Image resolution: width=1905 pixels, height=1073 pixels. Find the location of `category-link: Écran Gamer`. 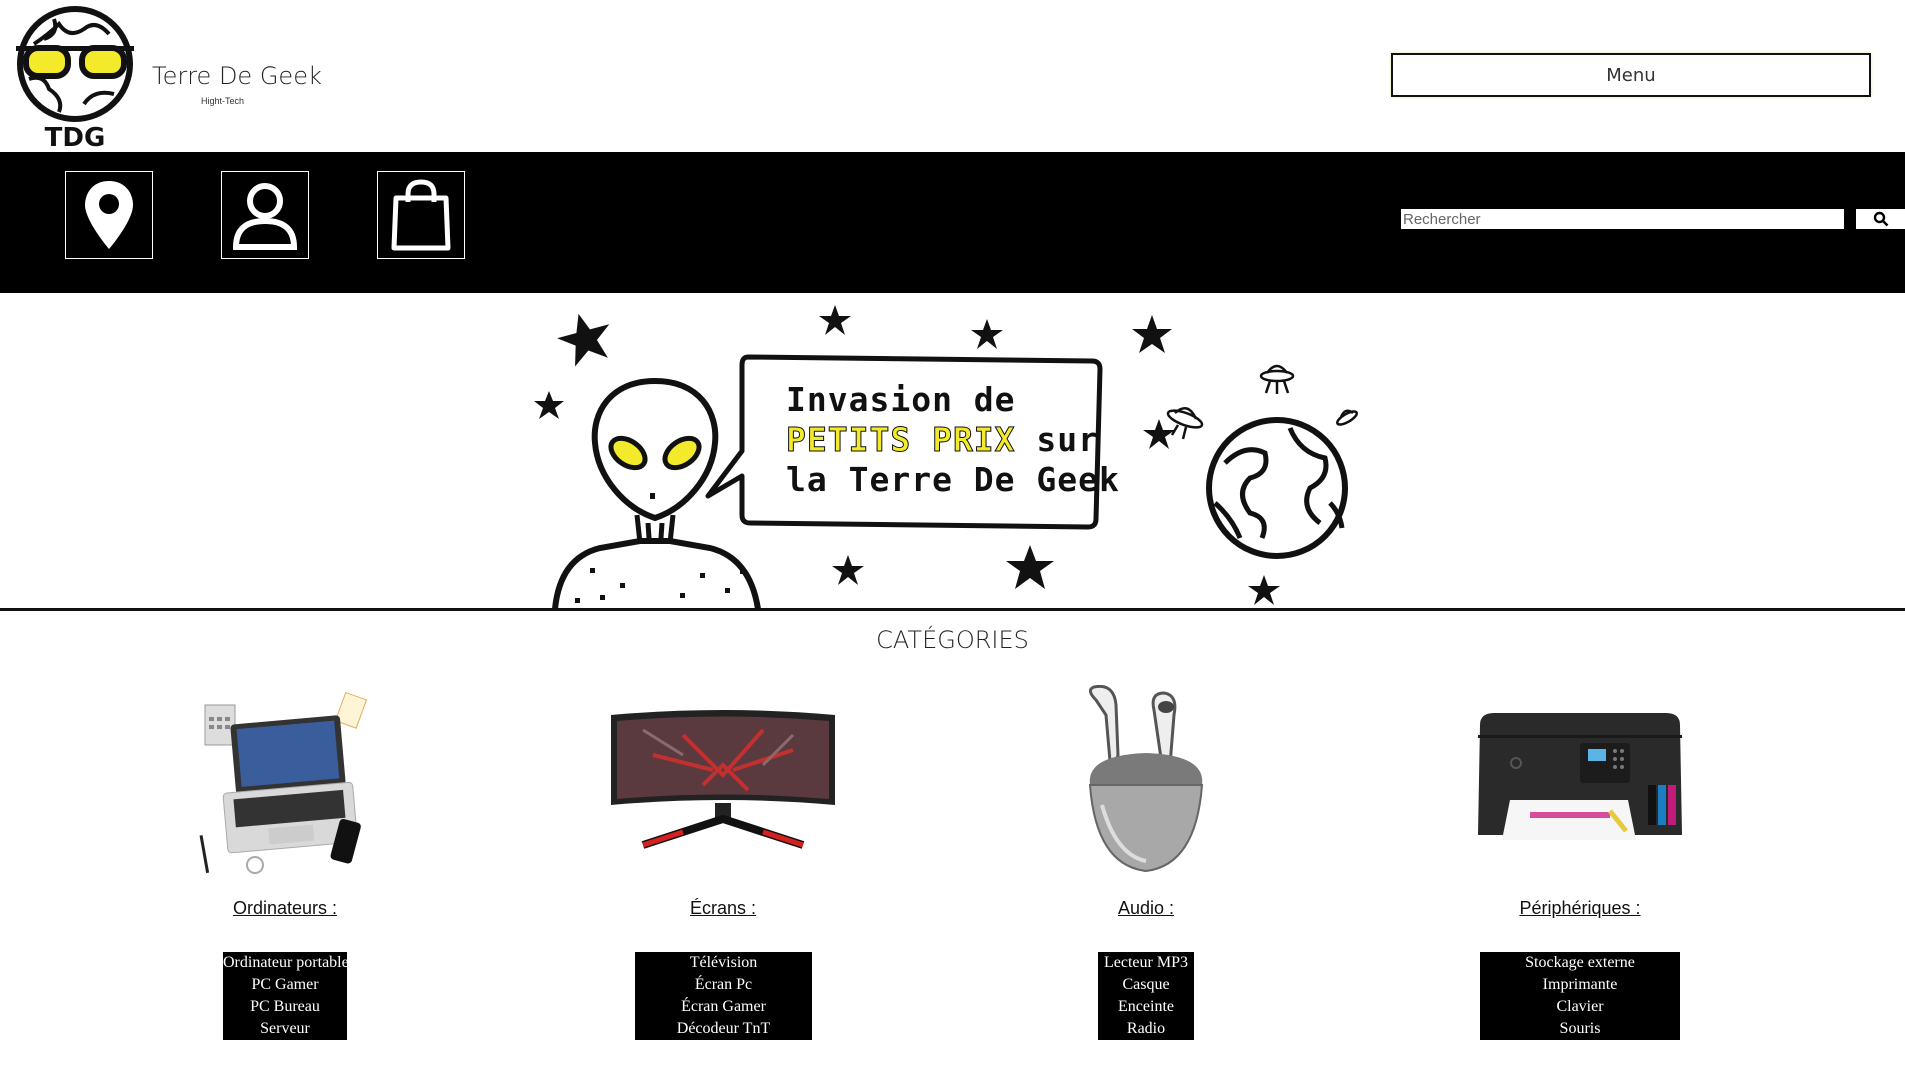

category-link: Écran Gamer is located at coordinates (723, 1007).